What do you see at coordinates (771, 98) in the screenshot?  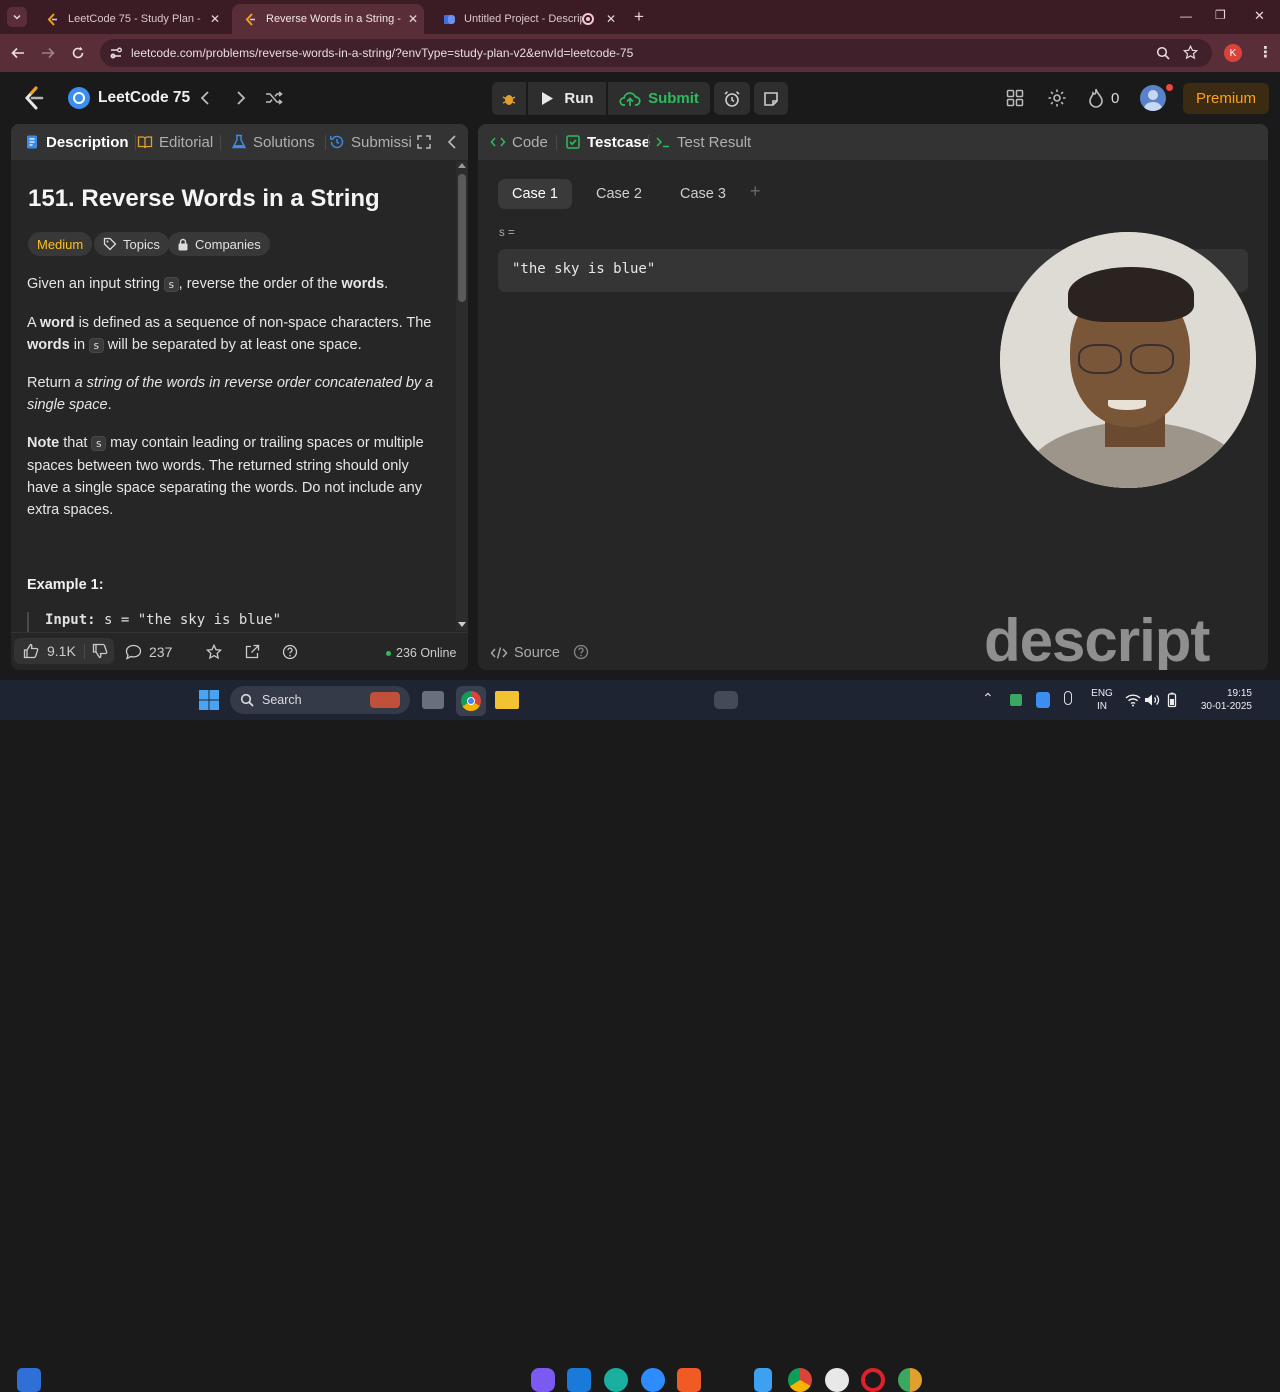 I see `notes-button` at bounding box center [771, 98].